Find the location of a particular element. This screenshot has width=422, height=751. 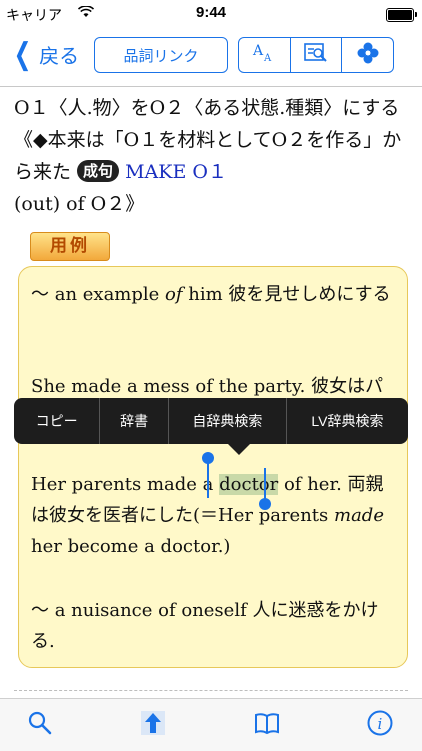

search-doc-button is located at coordinates (315, 55).